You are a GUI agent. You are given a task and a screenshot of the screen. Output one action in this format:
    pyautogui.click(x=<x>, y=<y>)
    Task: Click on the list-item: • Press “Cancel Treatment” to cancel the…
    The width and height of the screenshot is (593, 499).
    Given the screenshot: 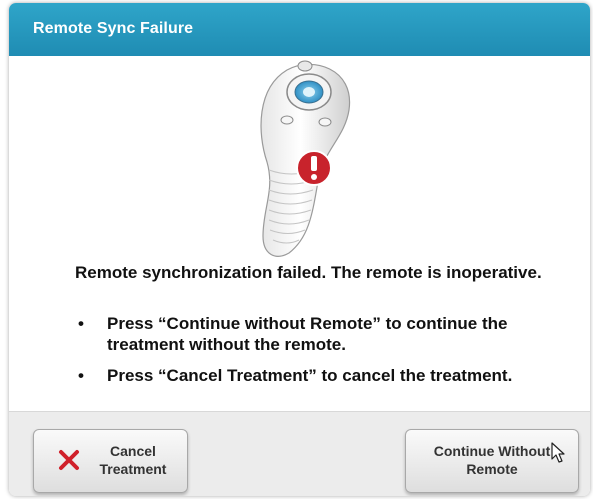 What is the action you would take?
    pyautogui.click(x=310, y=375)
    